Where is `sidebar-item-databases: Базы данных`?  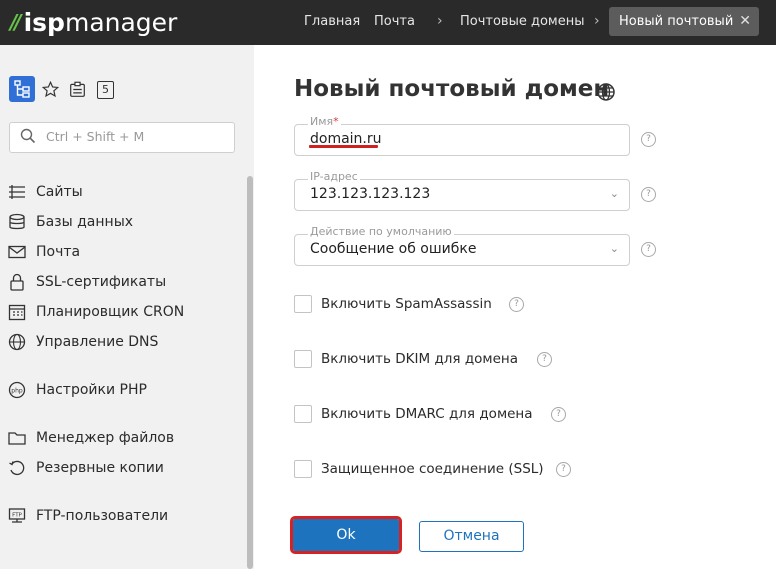 sidebar-item-databases: Базы данных is located at coordinates (70, 222).